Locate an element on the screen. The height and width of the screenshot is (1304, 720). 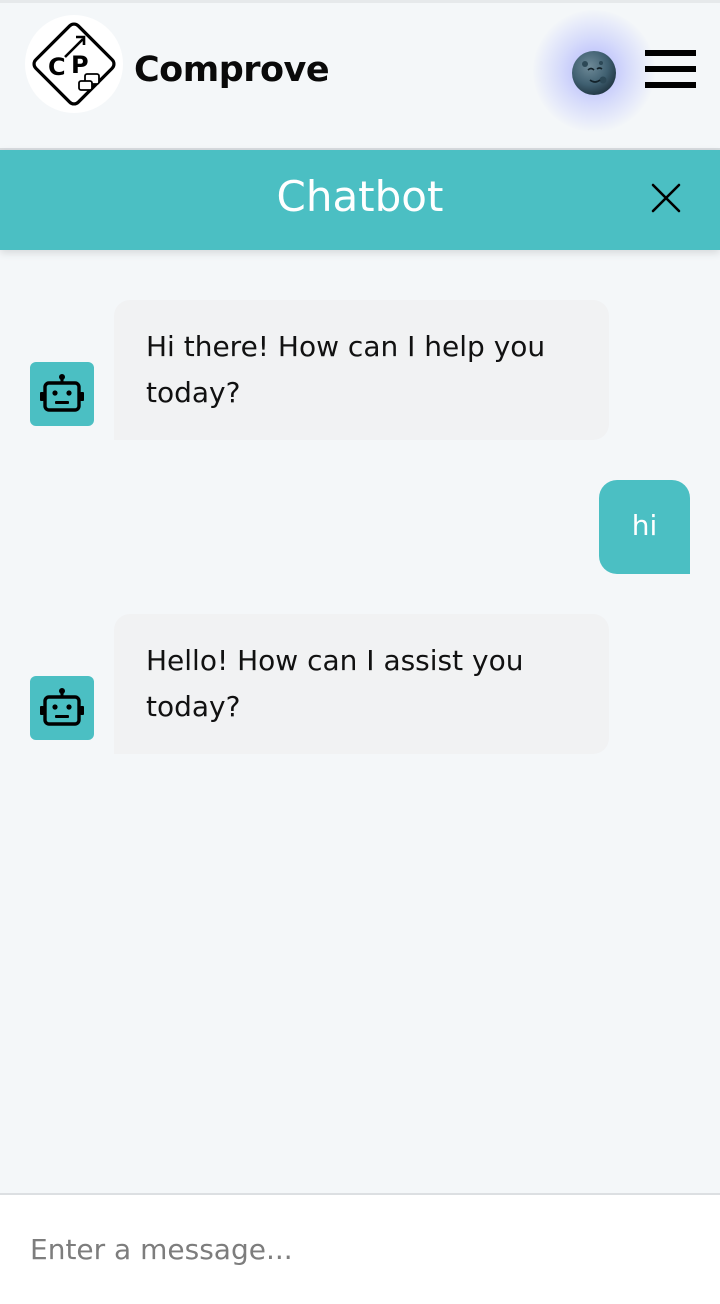
navbar: C P Comprove is located at coordinates (360, 75).